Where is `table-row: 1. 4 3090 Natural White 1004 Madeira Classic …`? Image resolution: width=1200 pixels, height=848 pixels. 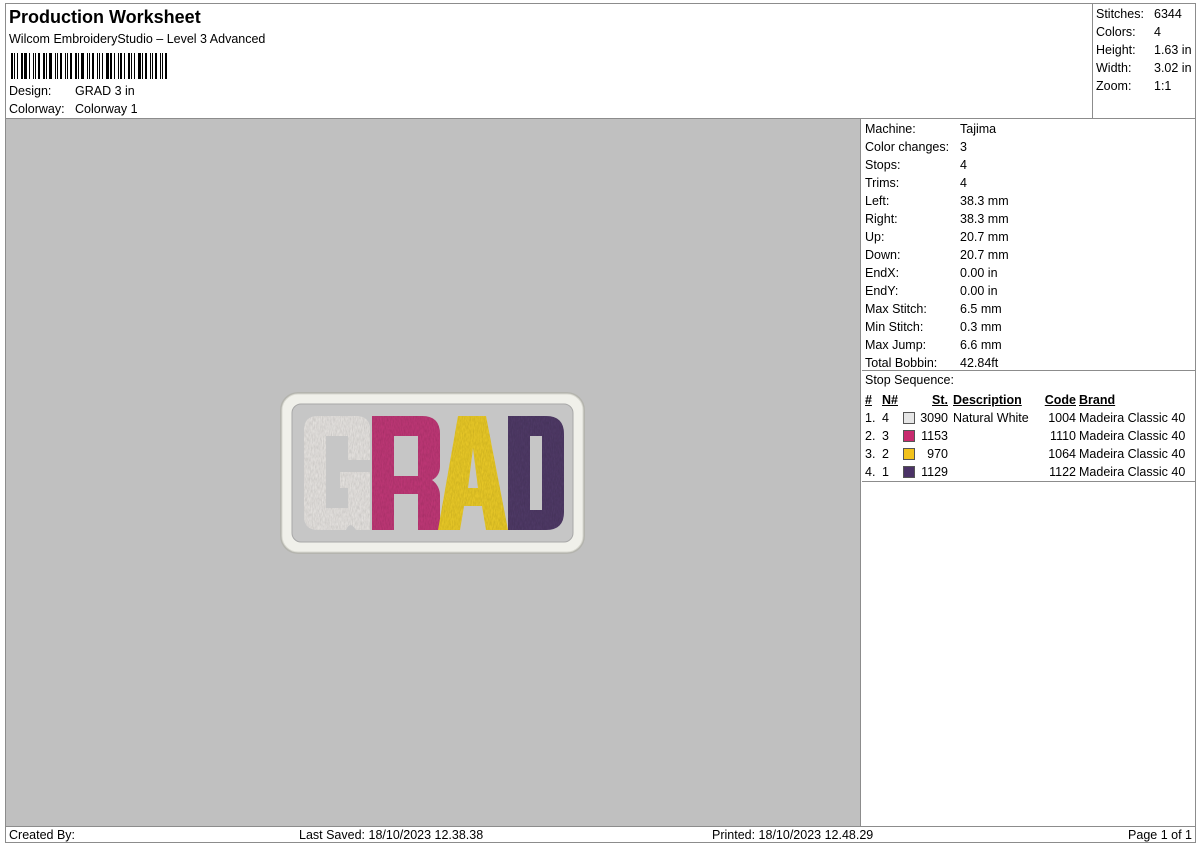
table-row: 1. 4 3090 Natural White 1004 Madeira Classic … is located at coordinates (1030, 418).